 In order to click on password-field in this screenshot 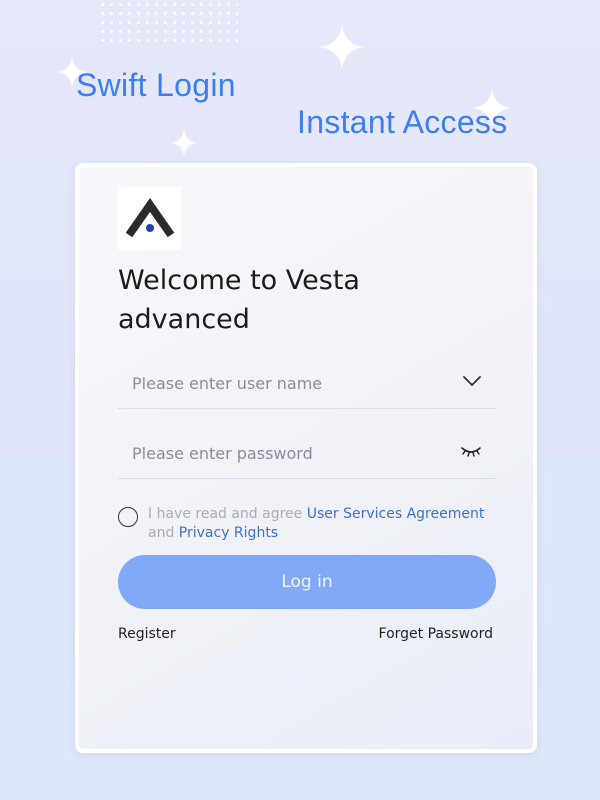, I will do `click(307, 456)`.